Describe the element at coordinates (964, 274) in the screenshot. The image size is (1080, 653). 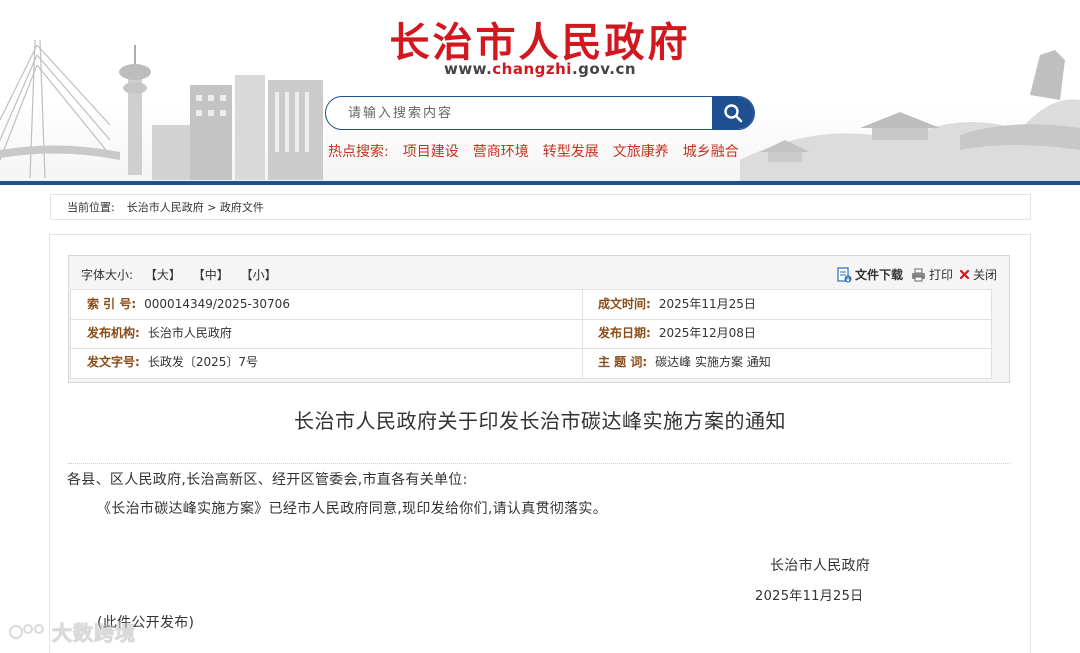
I see `close-icon` at that location.